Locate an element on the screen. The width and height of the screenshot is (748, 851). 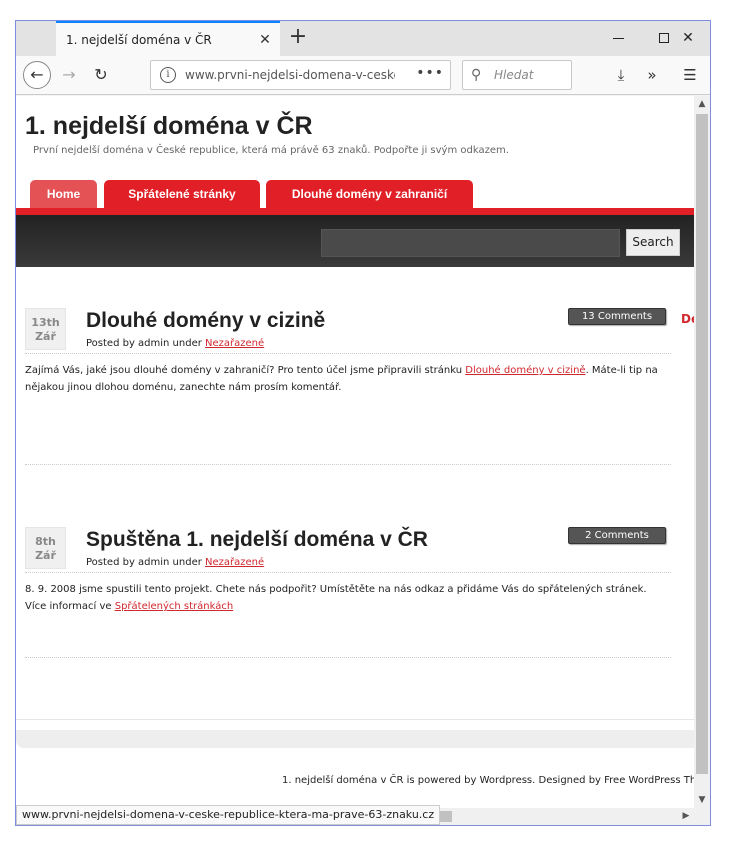
footer-bar is located at coordinates (355, 739).